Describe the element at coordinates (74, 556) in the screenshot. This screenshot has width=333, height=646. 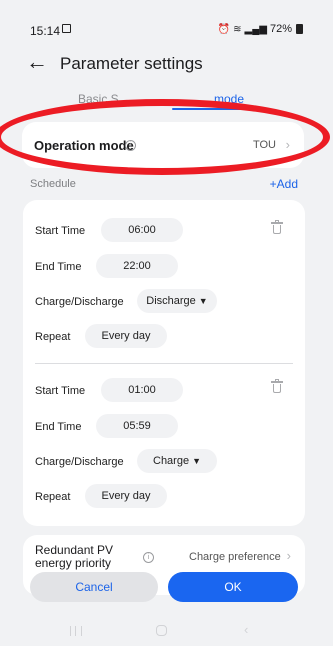
I see `redundant-pv-label: Redundant PV energy priority` at that location.